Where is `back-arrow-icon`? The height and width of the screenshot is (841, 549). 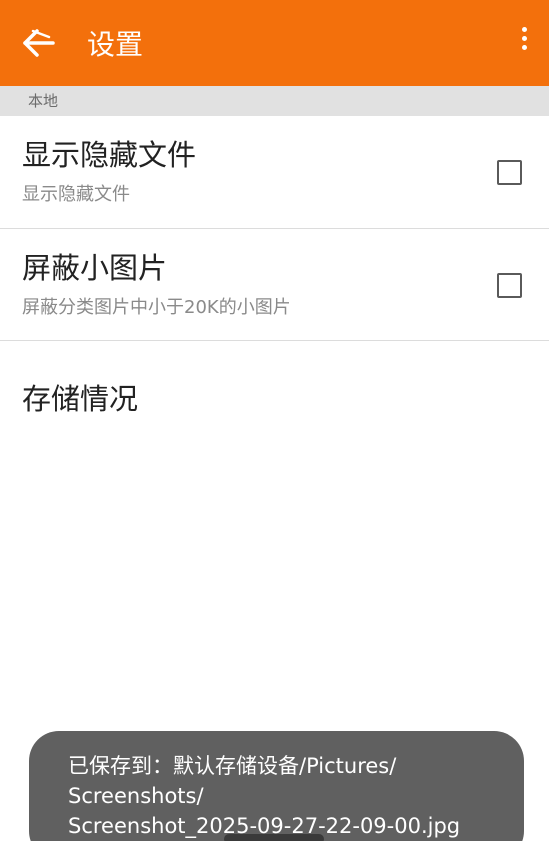 back-arrow-icon is located at coordinates (39, 43).